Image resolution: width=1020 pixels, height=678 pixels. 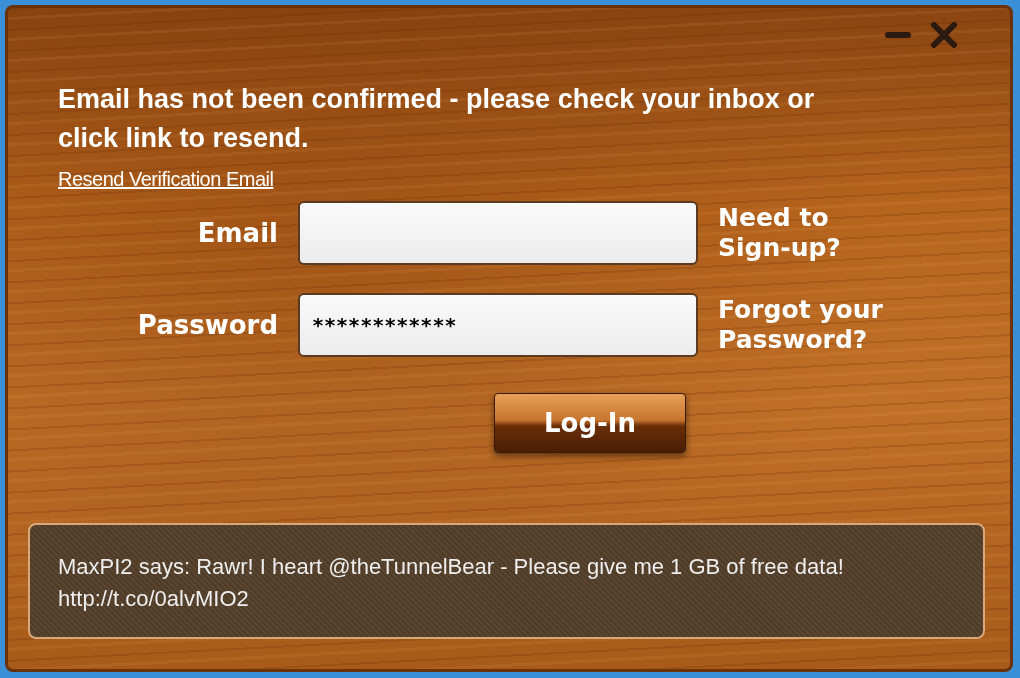 I want to click on close-icon, so click(x=944, y=35).